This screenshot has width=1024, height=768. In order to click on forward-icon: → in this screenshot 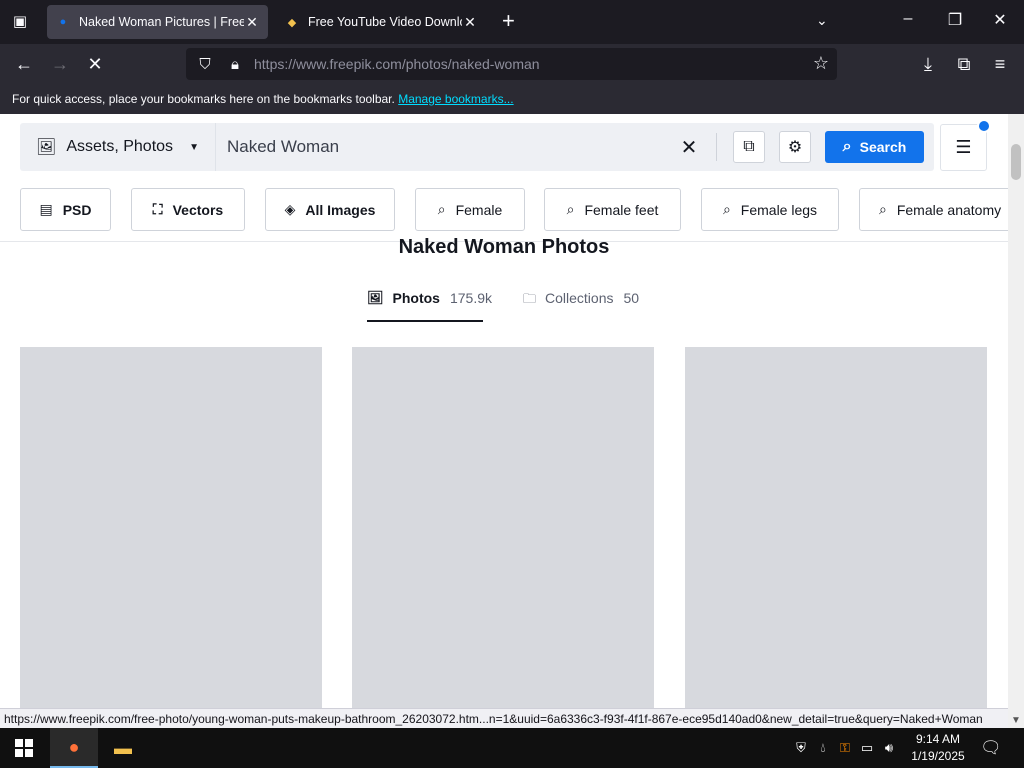, I will do `click(60, 64)`.